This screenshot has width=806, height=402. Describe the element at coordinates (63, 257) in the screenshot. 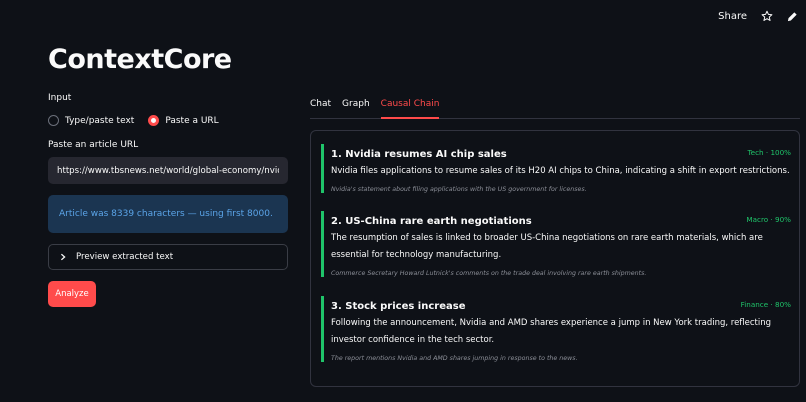

I see `chevron-right-icon` at that location.